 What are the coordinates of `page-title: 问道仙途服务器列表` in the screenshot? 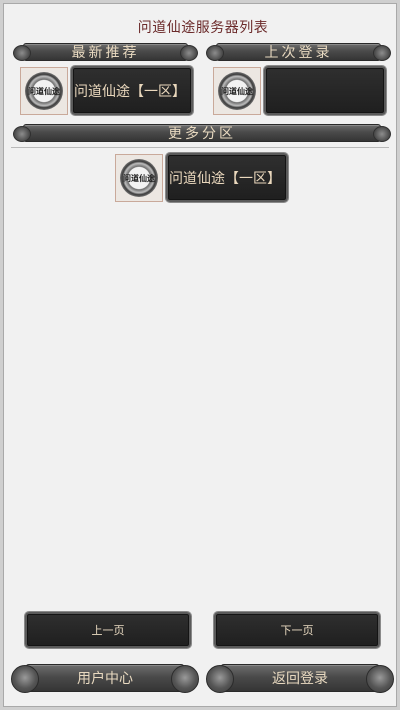 It's located at (203, 28).